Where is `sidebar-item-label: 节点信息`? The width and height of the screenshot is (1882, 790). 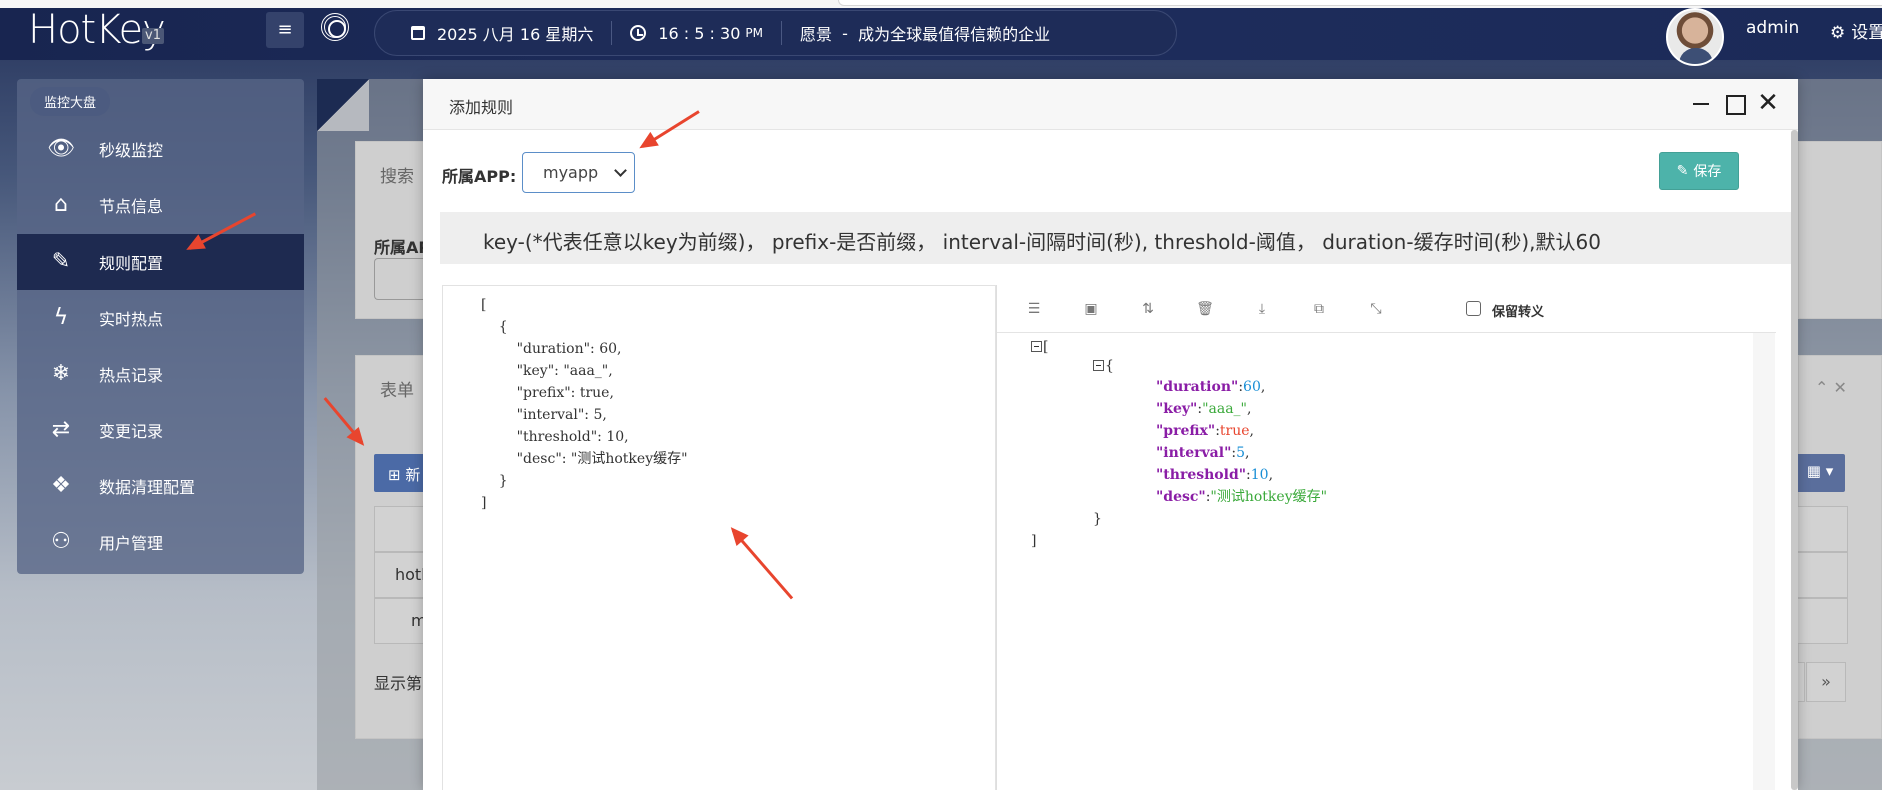
sidebar-item-label: 节点信息 is located at coordinates (131, 206).